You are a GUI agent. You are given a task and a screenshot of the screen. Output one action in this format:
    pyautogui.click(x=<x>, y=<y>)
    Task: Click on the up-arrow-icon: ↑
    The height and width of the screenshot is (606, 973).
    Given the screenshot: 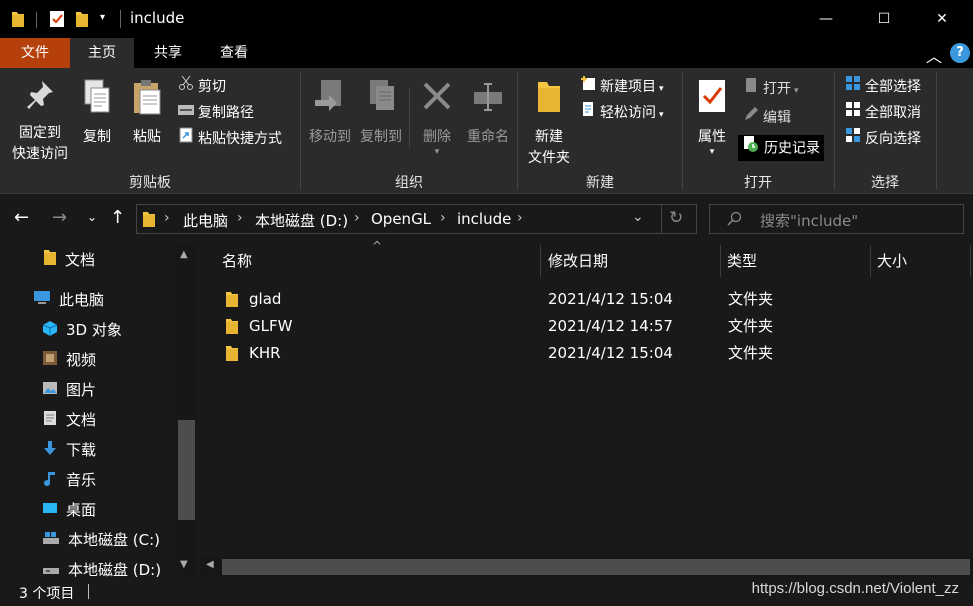 What is the action you would take?
    pyautogui.click(x=117, y=217)
    